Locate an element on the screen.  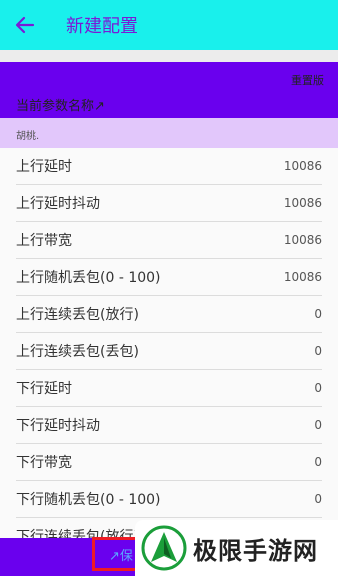
site-logo-icon is located at coordinates (164, 548).